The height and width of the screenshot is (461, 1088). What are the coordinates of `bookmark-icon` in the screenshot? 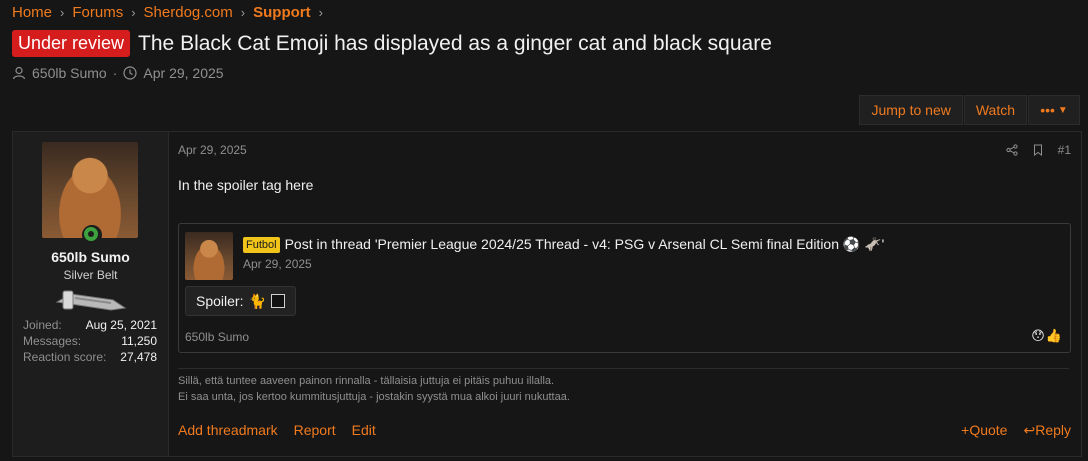 It's located at (1038, 150).